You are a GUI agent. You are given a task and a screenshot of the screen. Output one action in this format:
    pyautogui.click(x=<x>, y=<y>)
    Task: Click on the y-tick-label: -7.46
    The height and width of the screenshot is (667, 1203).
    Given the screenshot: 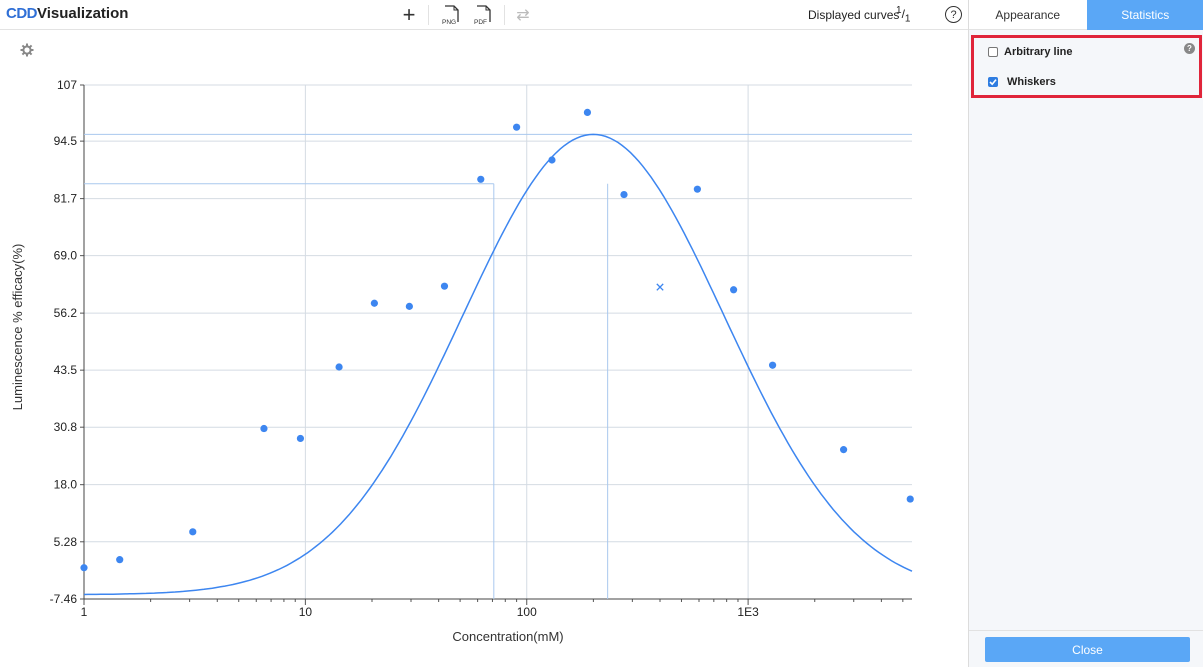 What is the action you would take?
    pyautogui.click(x=64, y=599)
    